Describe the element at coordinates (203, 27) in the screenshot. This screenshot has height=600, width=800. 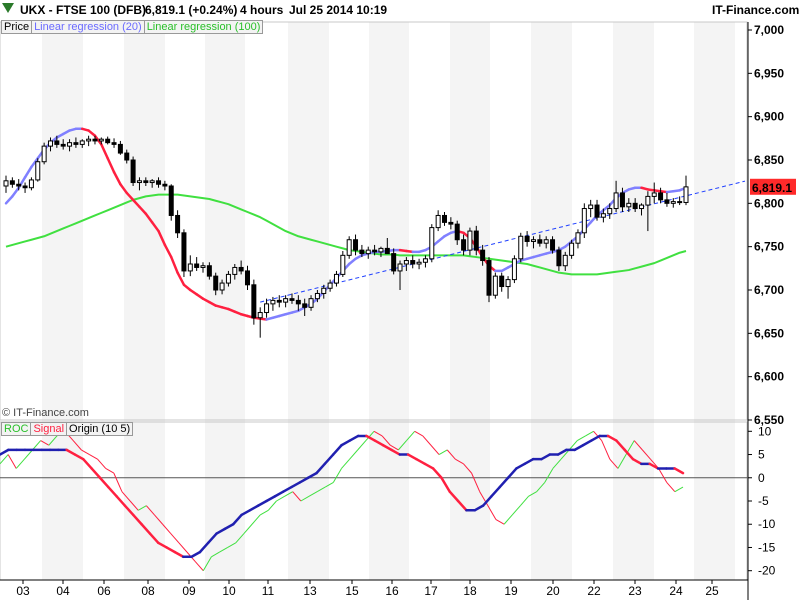
I see `legend-lr100: Linear regression (100)` at that location.